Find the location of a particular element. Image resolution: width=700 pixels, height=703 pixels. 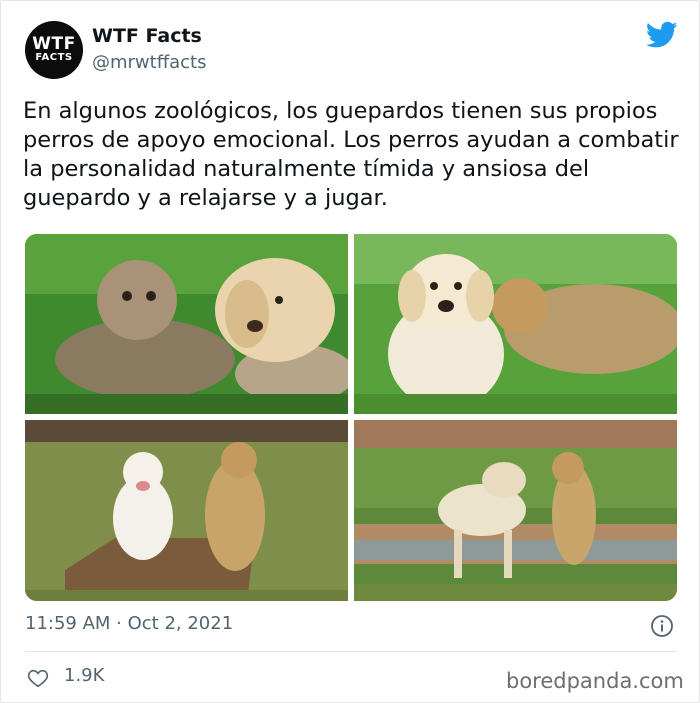

info-icon is located at coordinates (662, 626).